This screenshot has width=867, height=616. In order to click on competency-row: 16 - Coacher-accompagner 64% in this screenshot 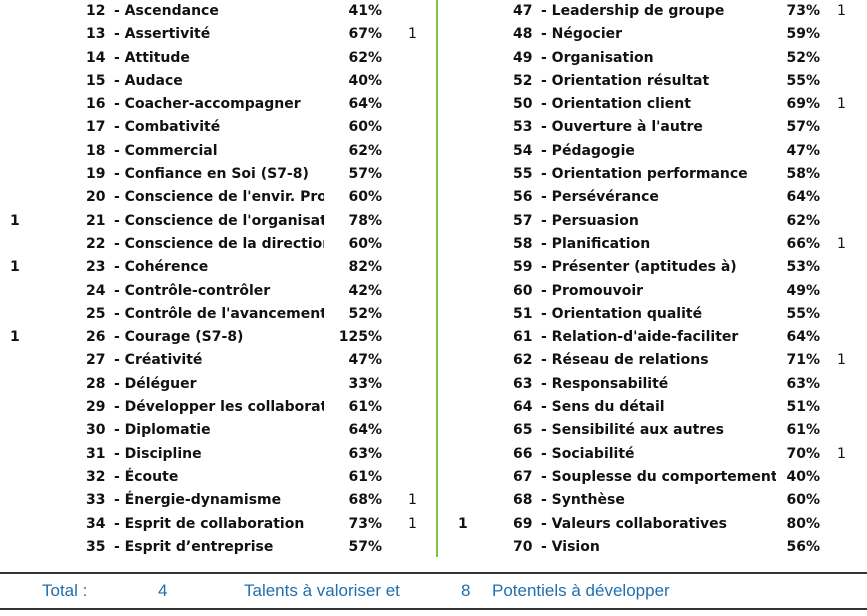, I will do `click(218, 104)`.